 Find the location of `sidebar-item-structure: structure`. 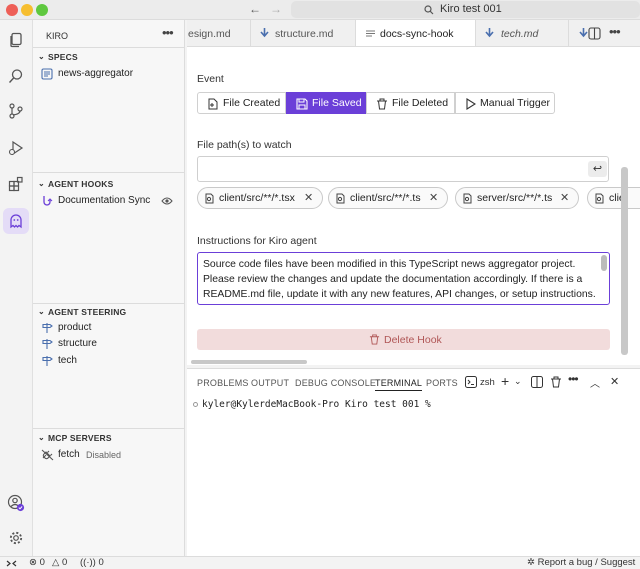

sidebar-item-structure: structure is located at coordinates (108, 344).